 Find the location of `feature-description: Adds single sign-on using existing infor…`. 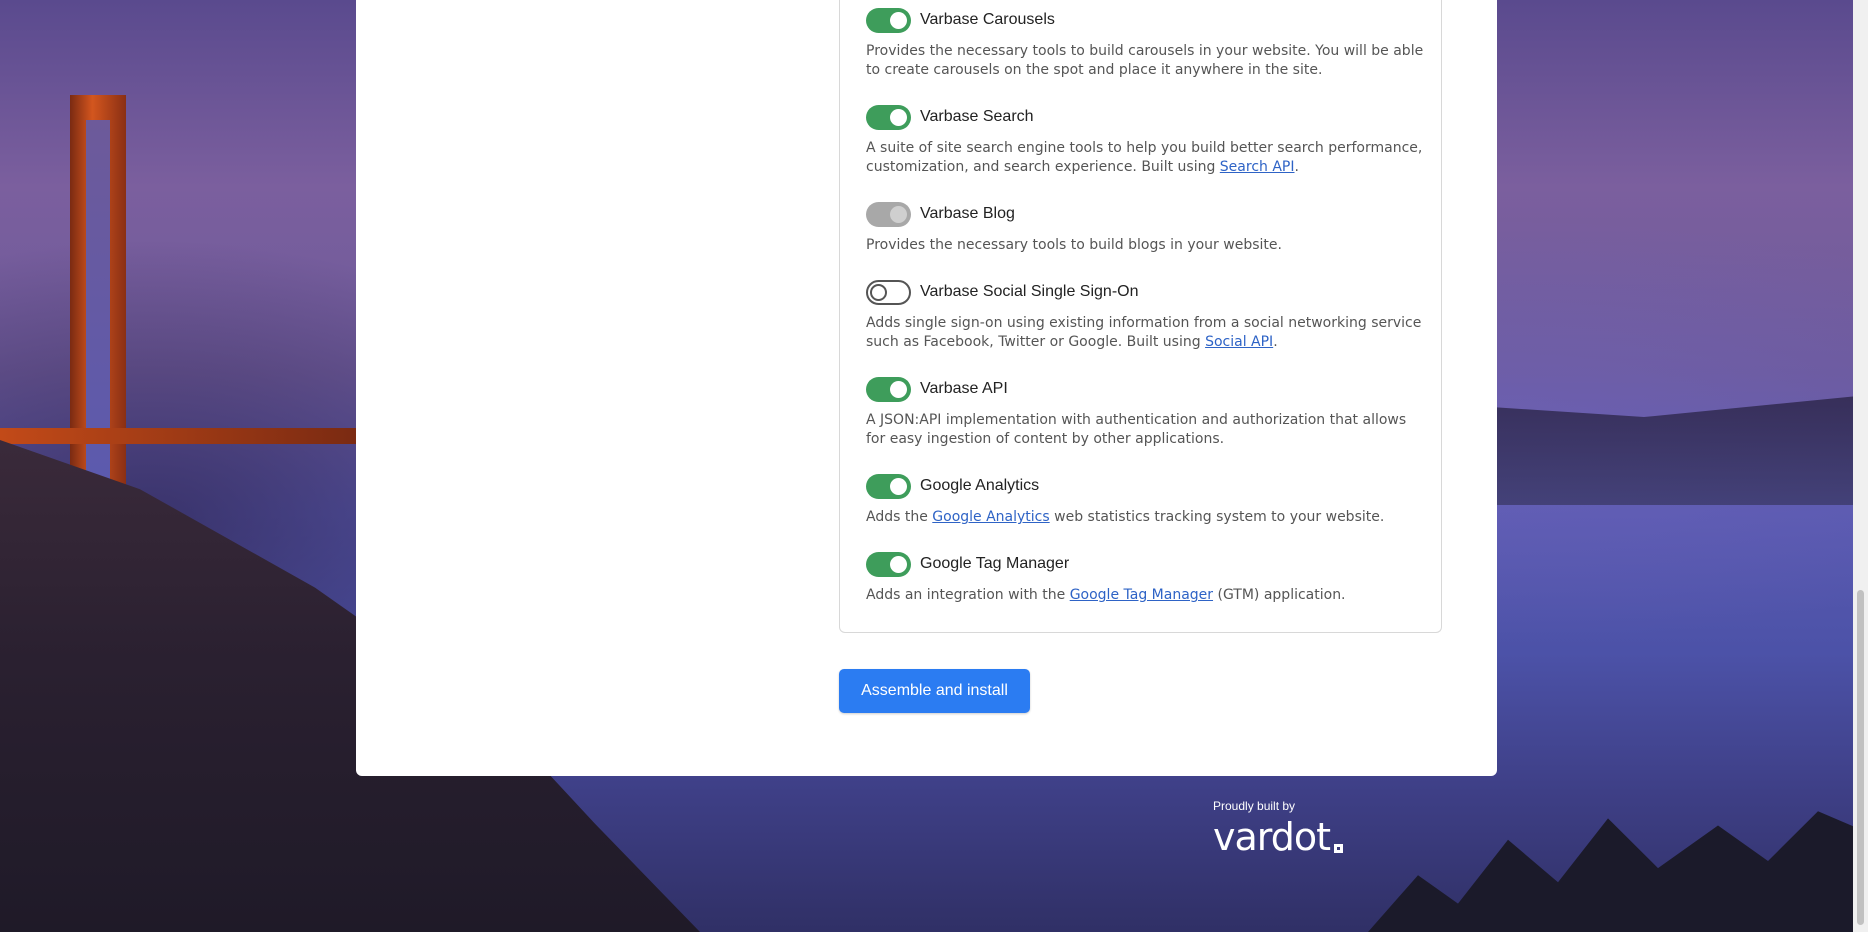

feature-description: Adds single sign-on using existing infor… is located at coordinates (1146, 333).